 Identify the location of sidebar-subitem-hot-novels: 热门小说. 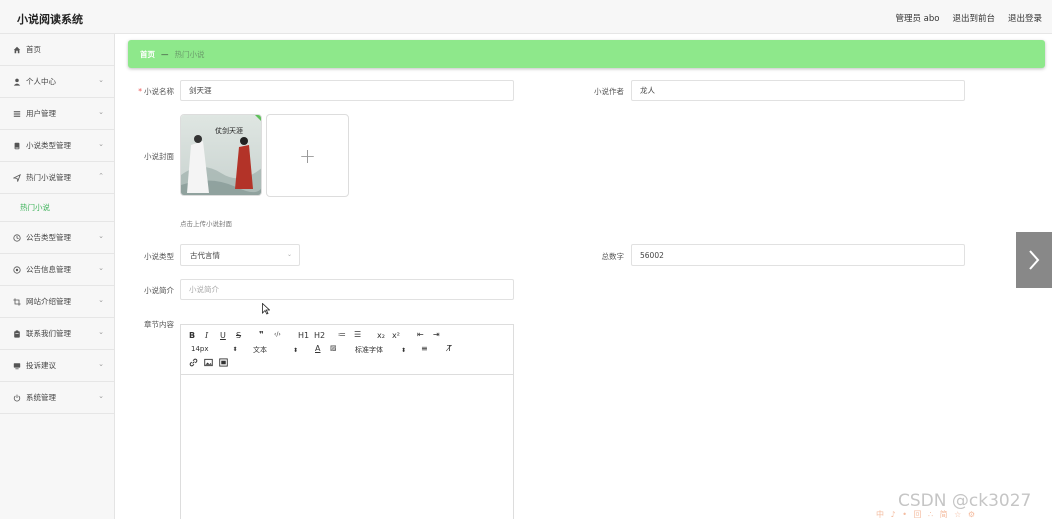
(57, 208).